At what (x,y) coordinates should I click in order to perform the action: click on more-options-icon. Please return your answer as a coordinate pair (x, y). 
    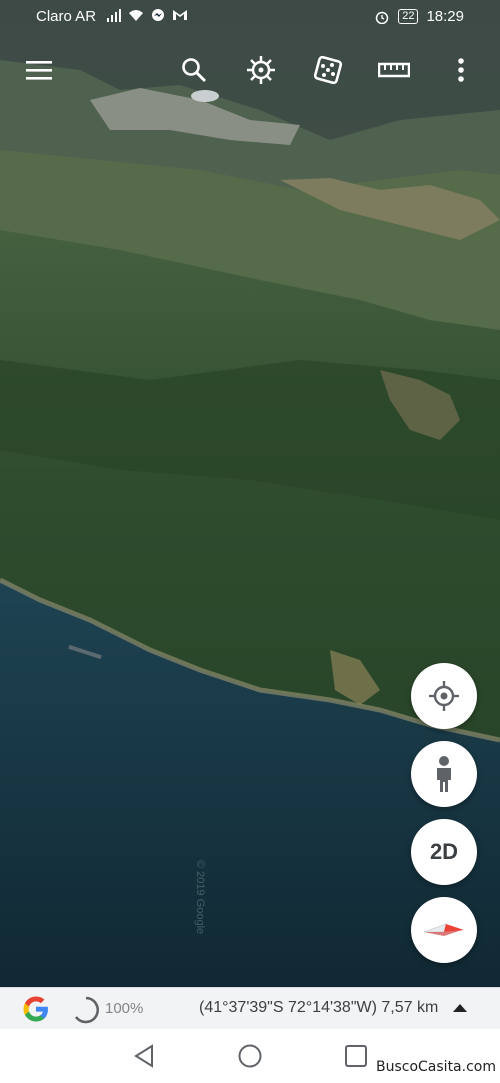
    Looking at the image, I should click on (461, 70).